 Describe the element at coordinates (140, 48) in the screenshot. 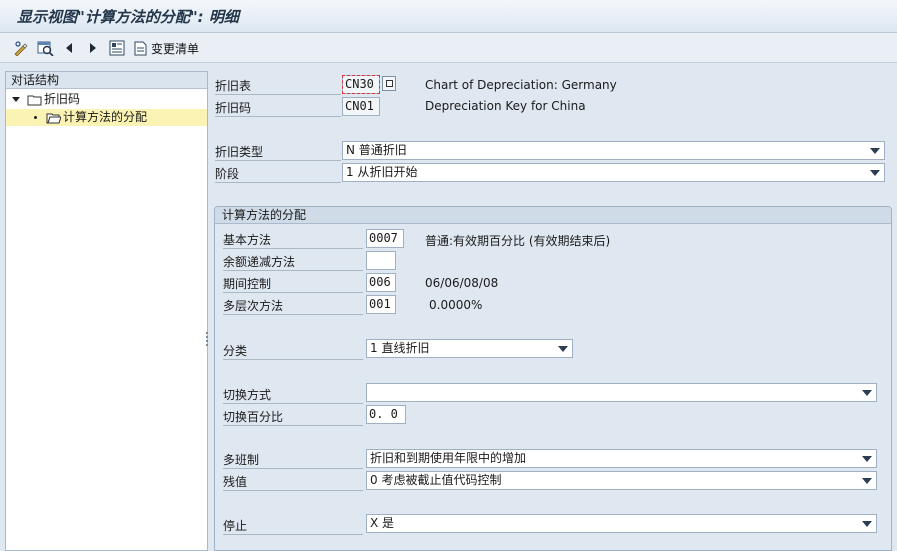

I see `document-icon` at that location.